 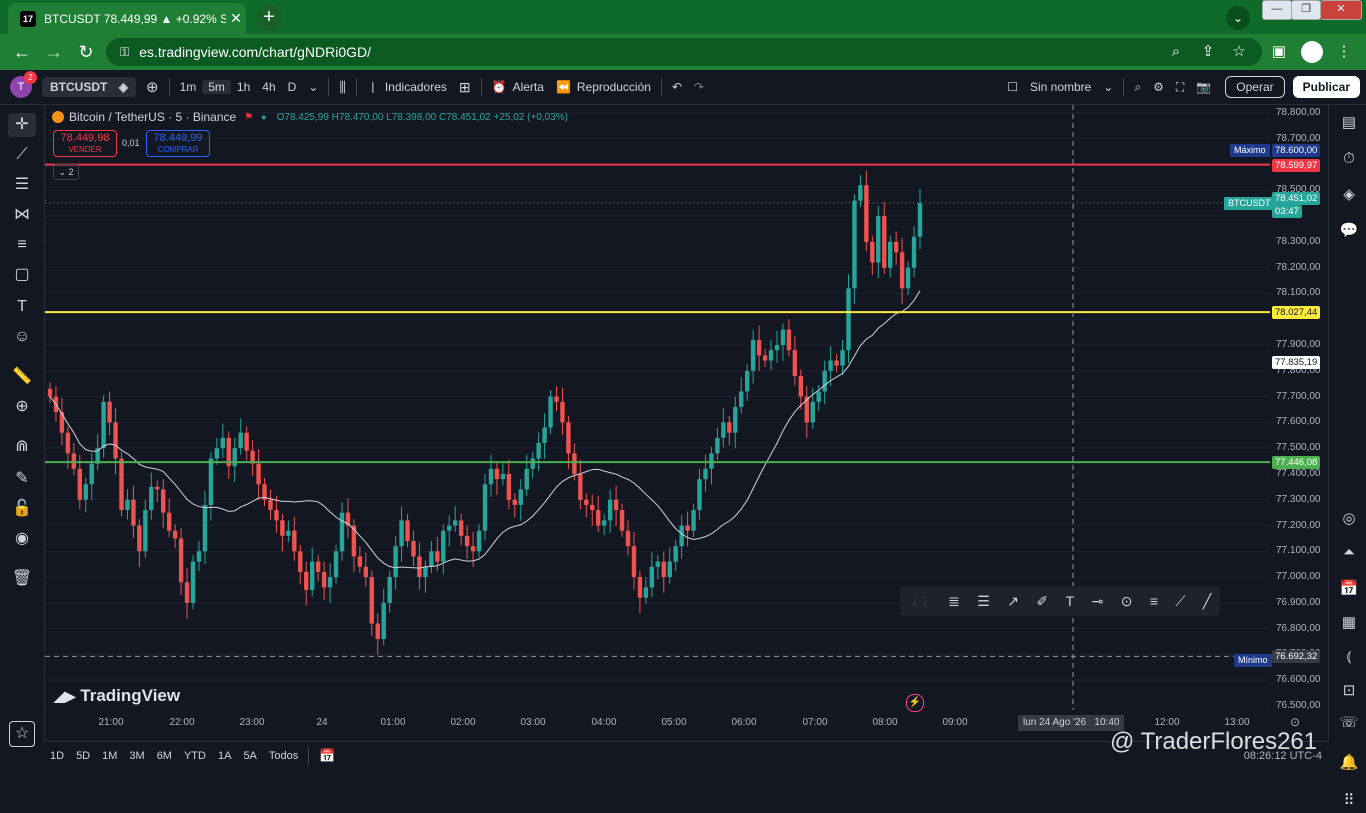 I want to click on url-field: ⚿ es.tradingview.com/chart/gNDRi0GD/, so click(x=684, y=52).